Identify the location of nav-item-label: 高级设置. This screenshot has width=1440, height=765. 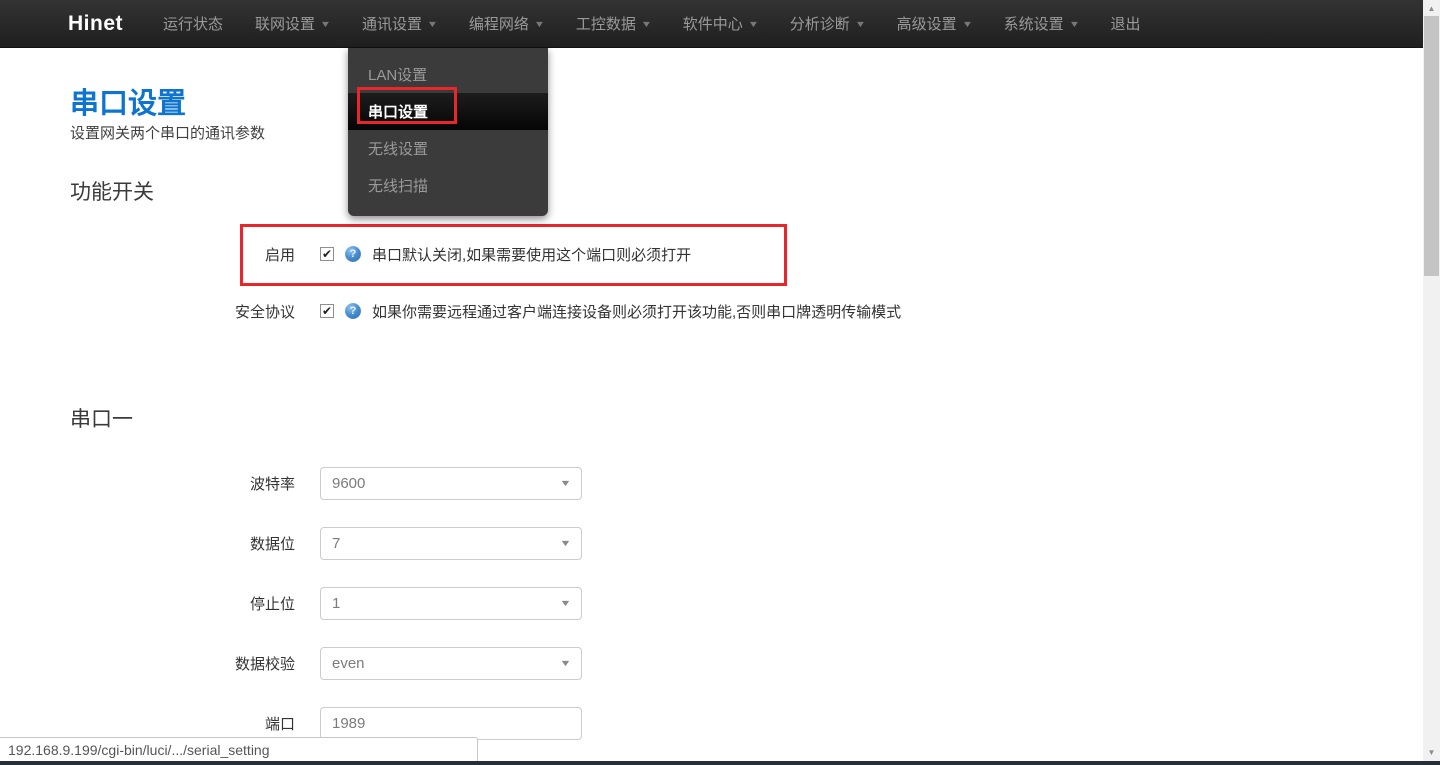
(926, 24).